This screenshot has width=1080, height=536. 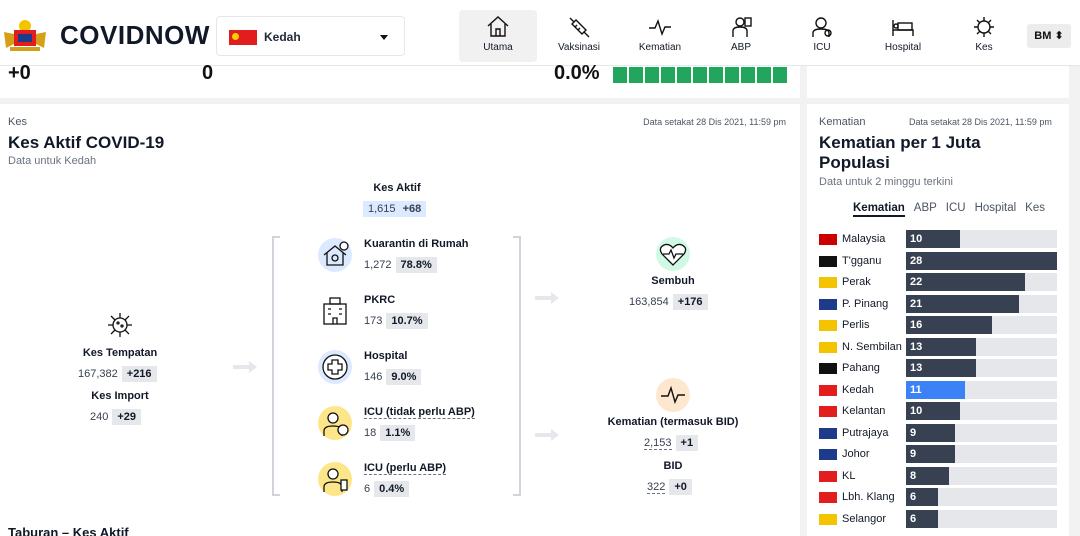 I want to click on bar-value: 6, so click(x=913, y=518).